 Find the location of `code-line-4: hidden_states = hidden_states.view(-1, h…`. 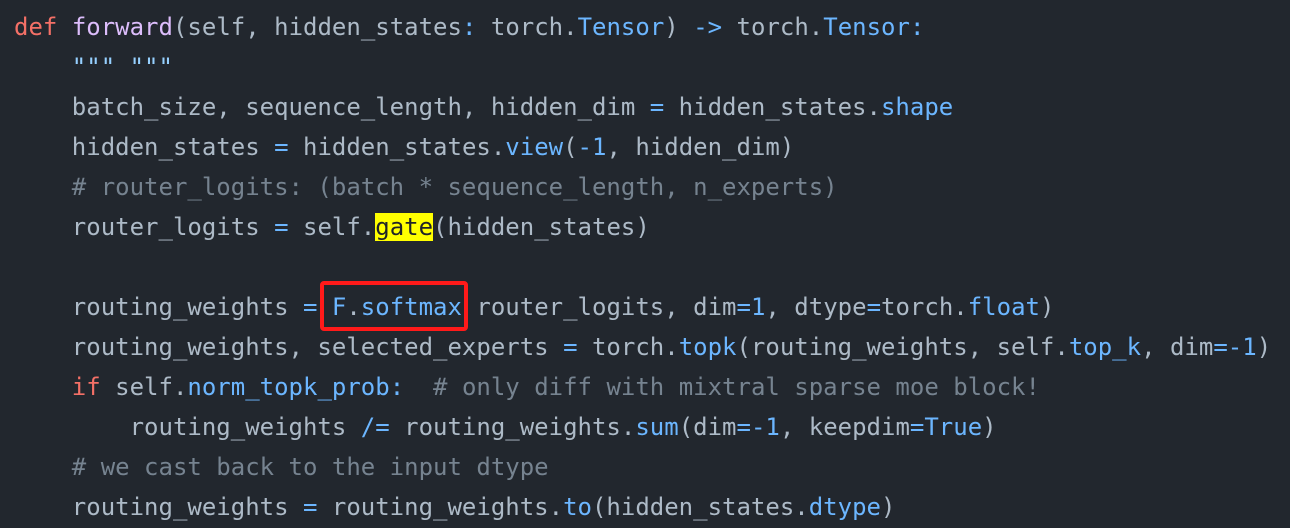

code-line-4: hidden_states = hidden_states.view(-1, h… is located at coordinates (433, 147).